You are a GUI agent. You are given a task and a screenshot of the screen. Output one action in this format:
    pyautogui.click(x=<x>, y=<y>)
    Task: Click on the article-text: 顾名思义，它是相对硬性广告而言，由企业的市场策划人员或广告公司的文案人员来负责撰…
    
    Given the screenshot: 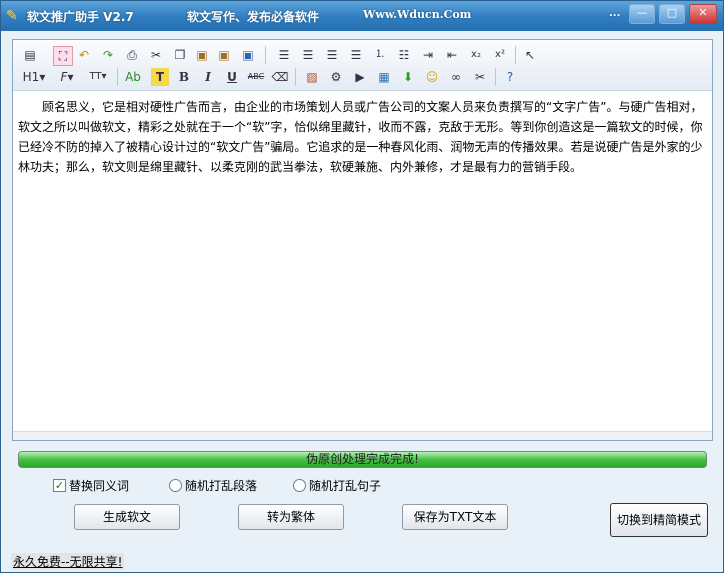 What is the action you would take?
    pyautogui.click(x=362, y=137)
    